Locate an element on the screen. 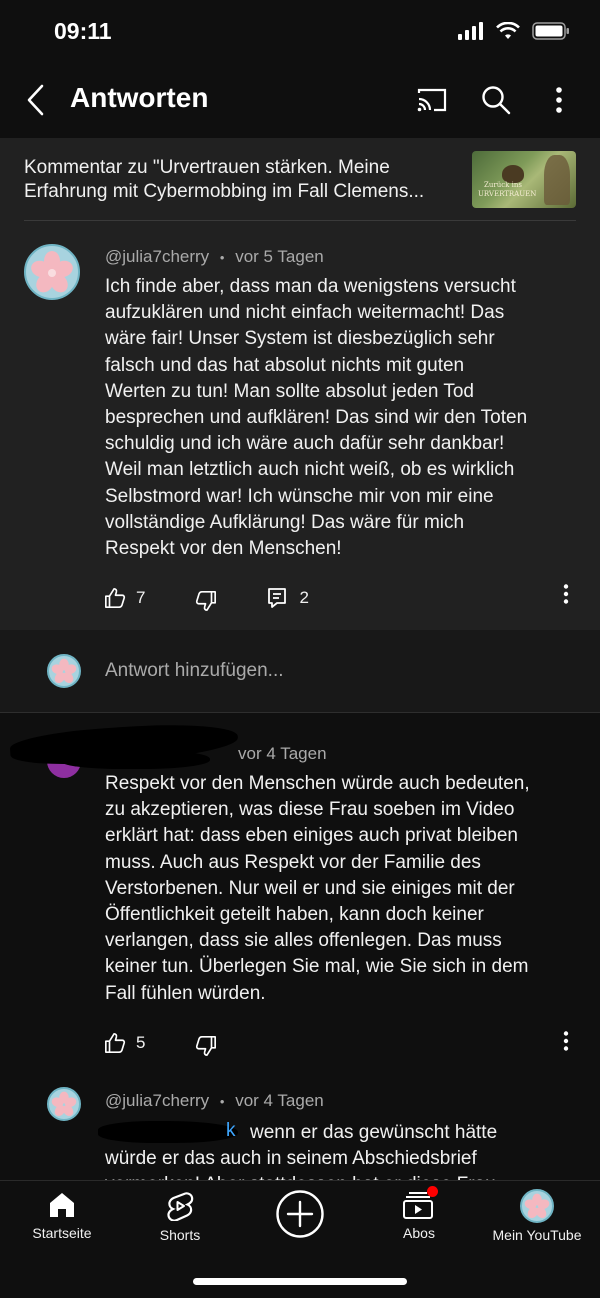 Image resolution: width=600 pixels, height=1298 pixels. cast-icon is located at coordinates (432, 100).